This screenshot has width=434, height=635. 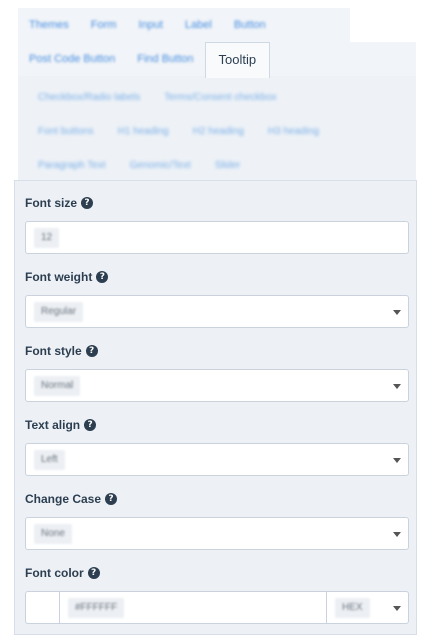 I want to click on change-case-field: Change Case ? None, so click(x=217, y=520).